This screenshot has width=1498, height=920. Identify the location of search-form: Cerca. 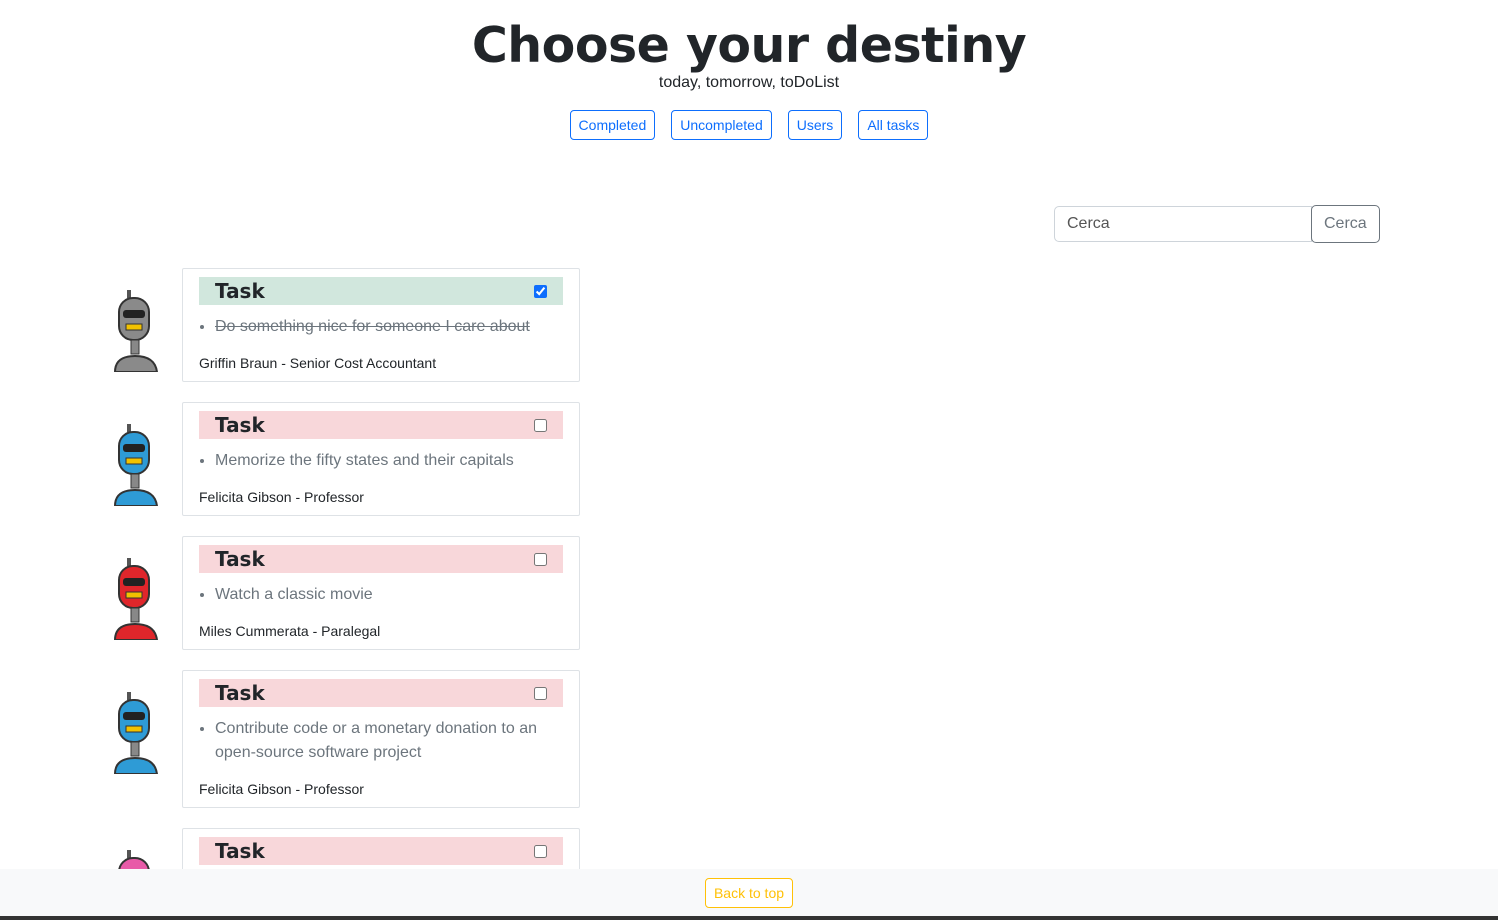
(1217, 224).